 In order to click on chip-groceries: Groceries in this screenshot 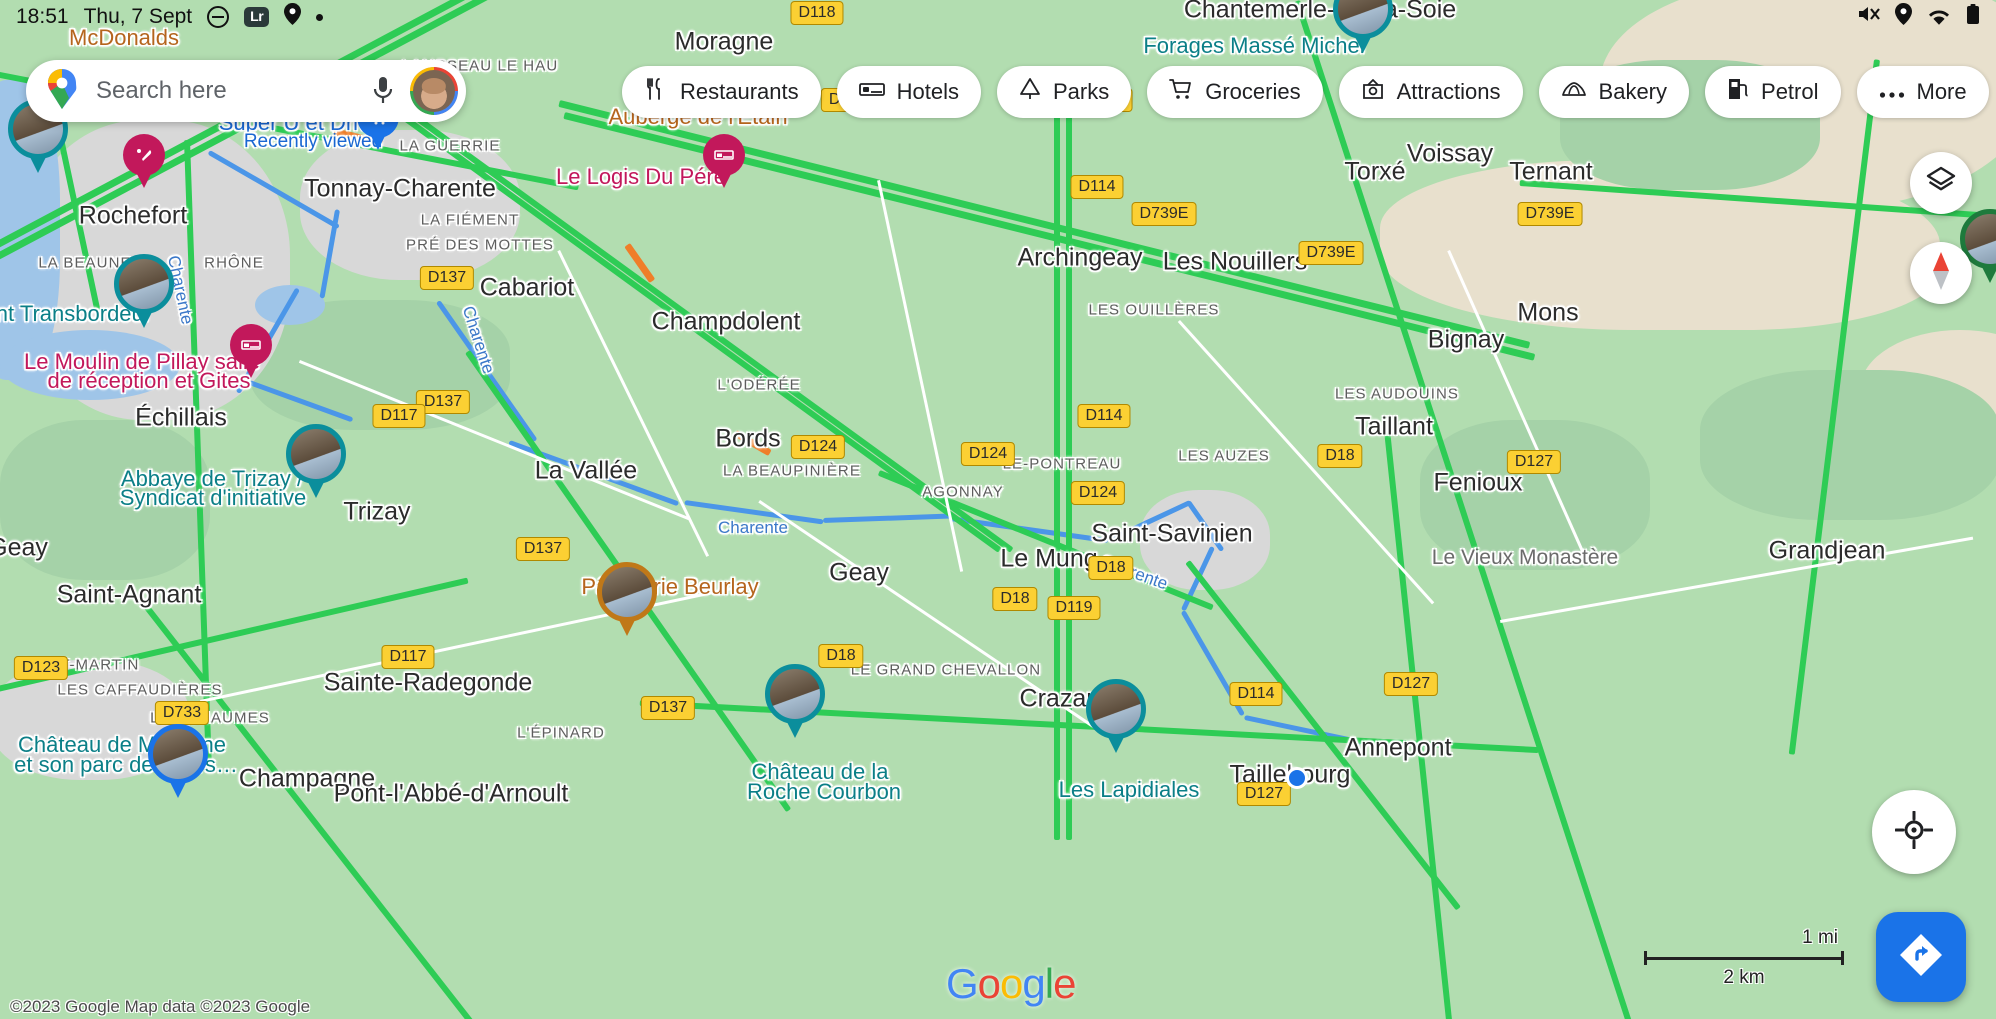, I will do `click(1235, 92)`.